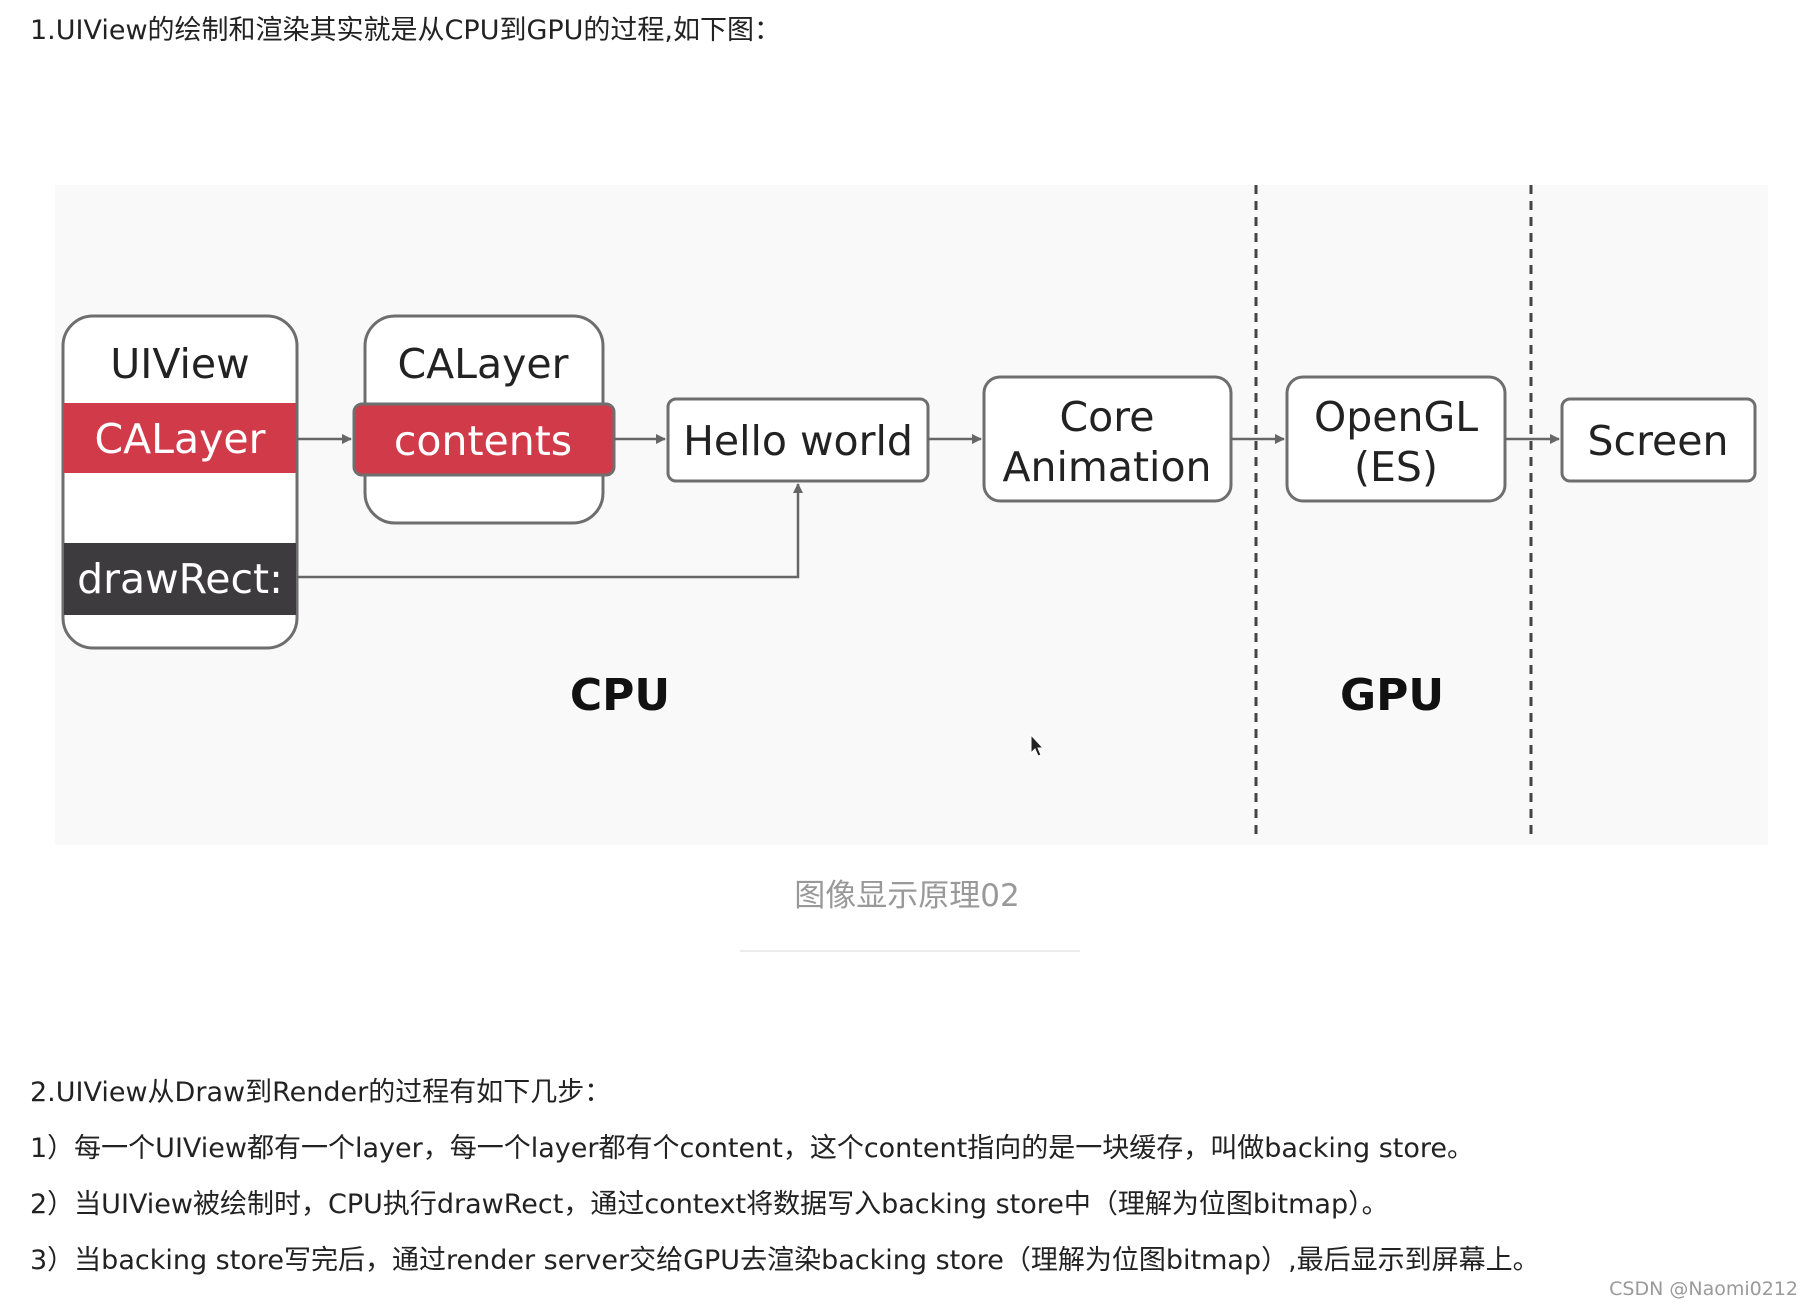  I want to click on calayer-contents-label: contents, so click(483, 441).